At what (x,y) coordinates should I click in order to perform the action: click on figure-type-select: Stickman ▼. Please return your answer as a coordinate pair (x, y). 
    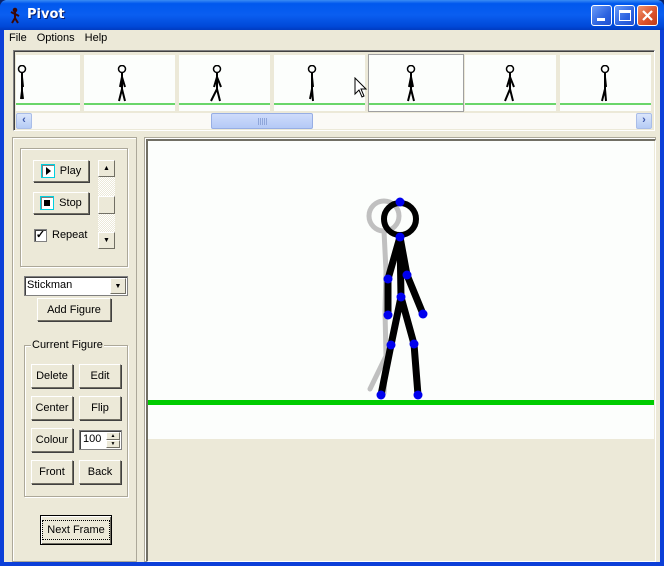
    Looking at the image, I should click on (76, 286).